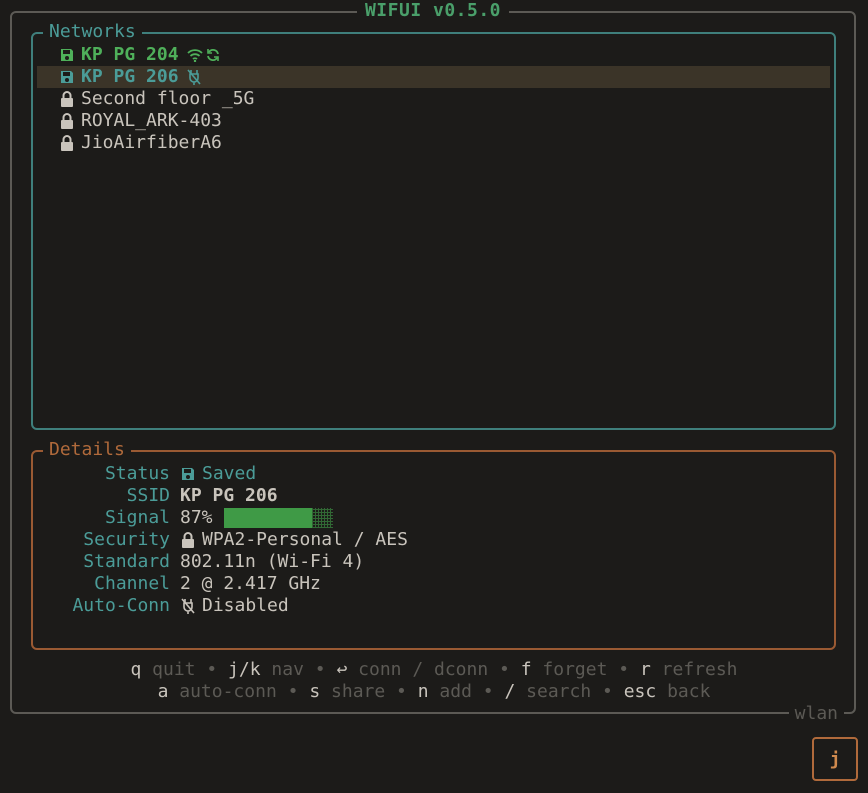 Image resolution: width=868 pixels, height=793 pixels. I want to click on help-desc: auto-conn, so click(228, 691).